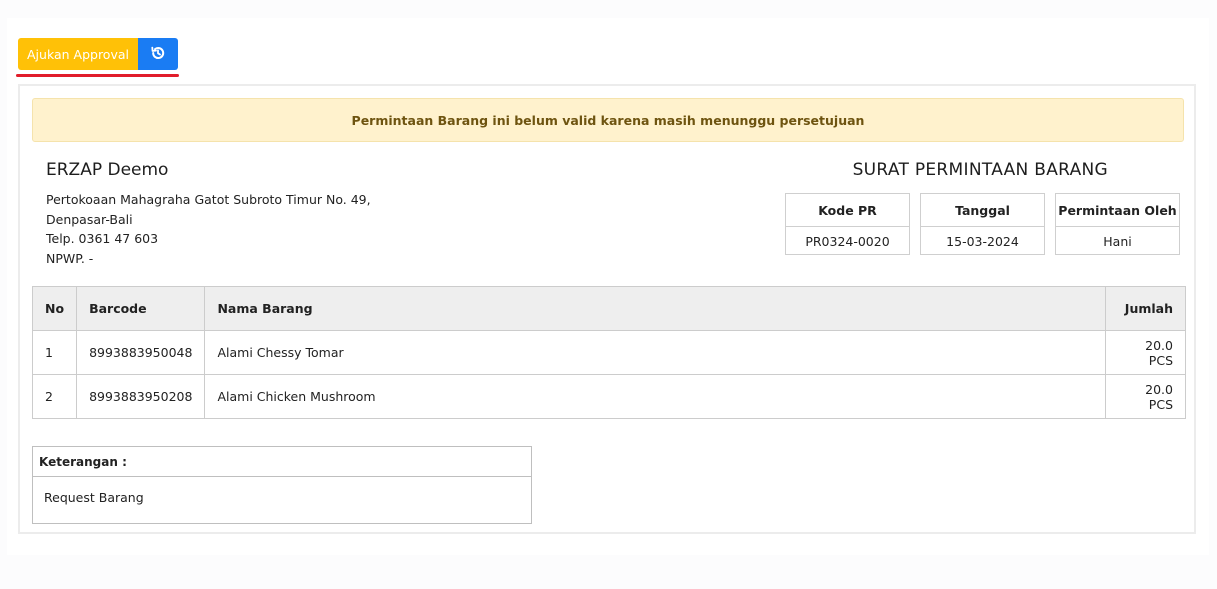 The image size is (1217, 589). I want to click on history-button, so click(158, 54).